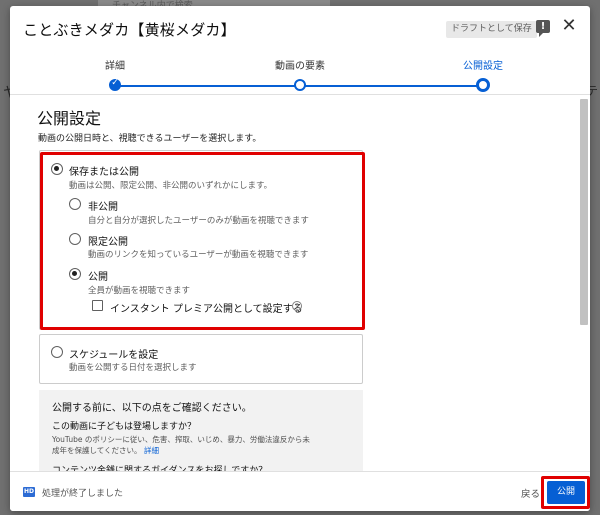 Image resolution: width=600 pixels, height=515 pixels. I want to click on checklist-question-monetization: コンテンツ金銭に関するガイダンスをお探しですか？, so click(160, 468).